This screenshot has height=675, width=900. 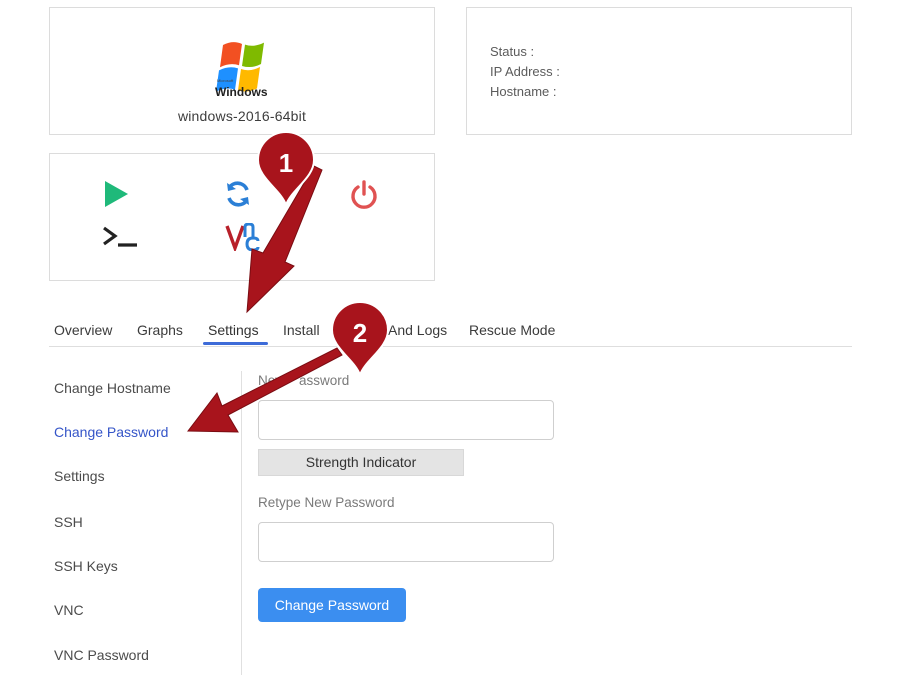 I want to click on restart-icon, so click(x=238, y=194).